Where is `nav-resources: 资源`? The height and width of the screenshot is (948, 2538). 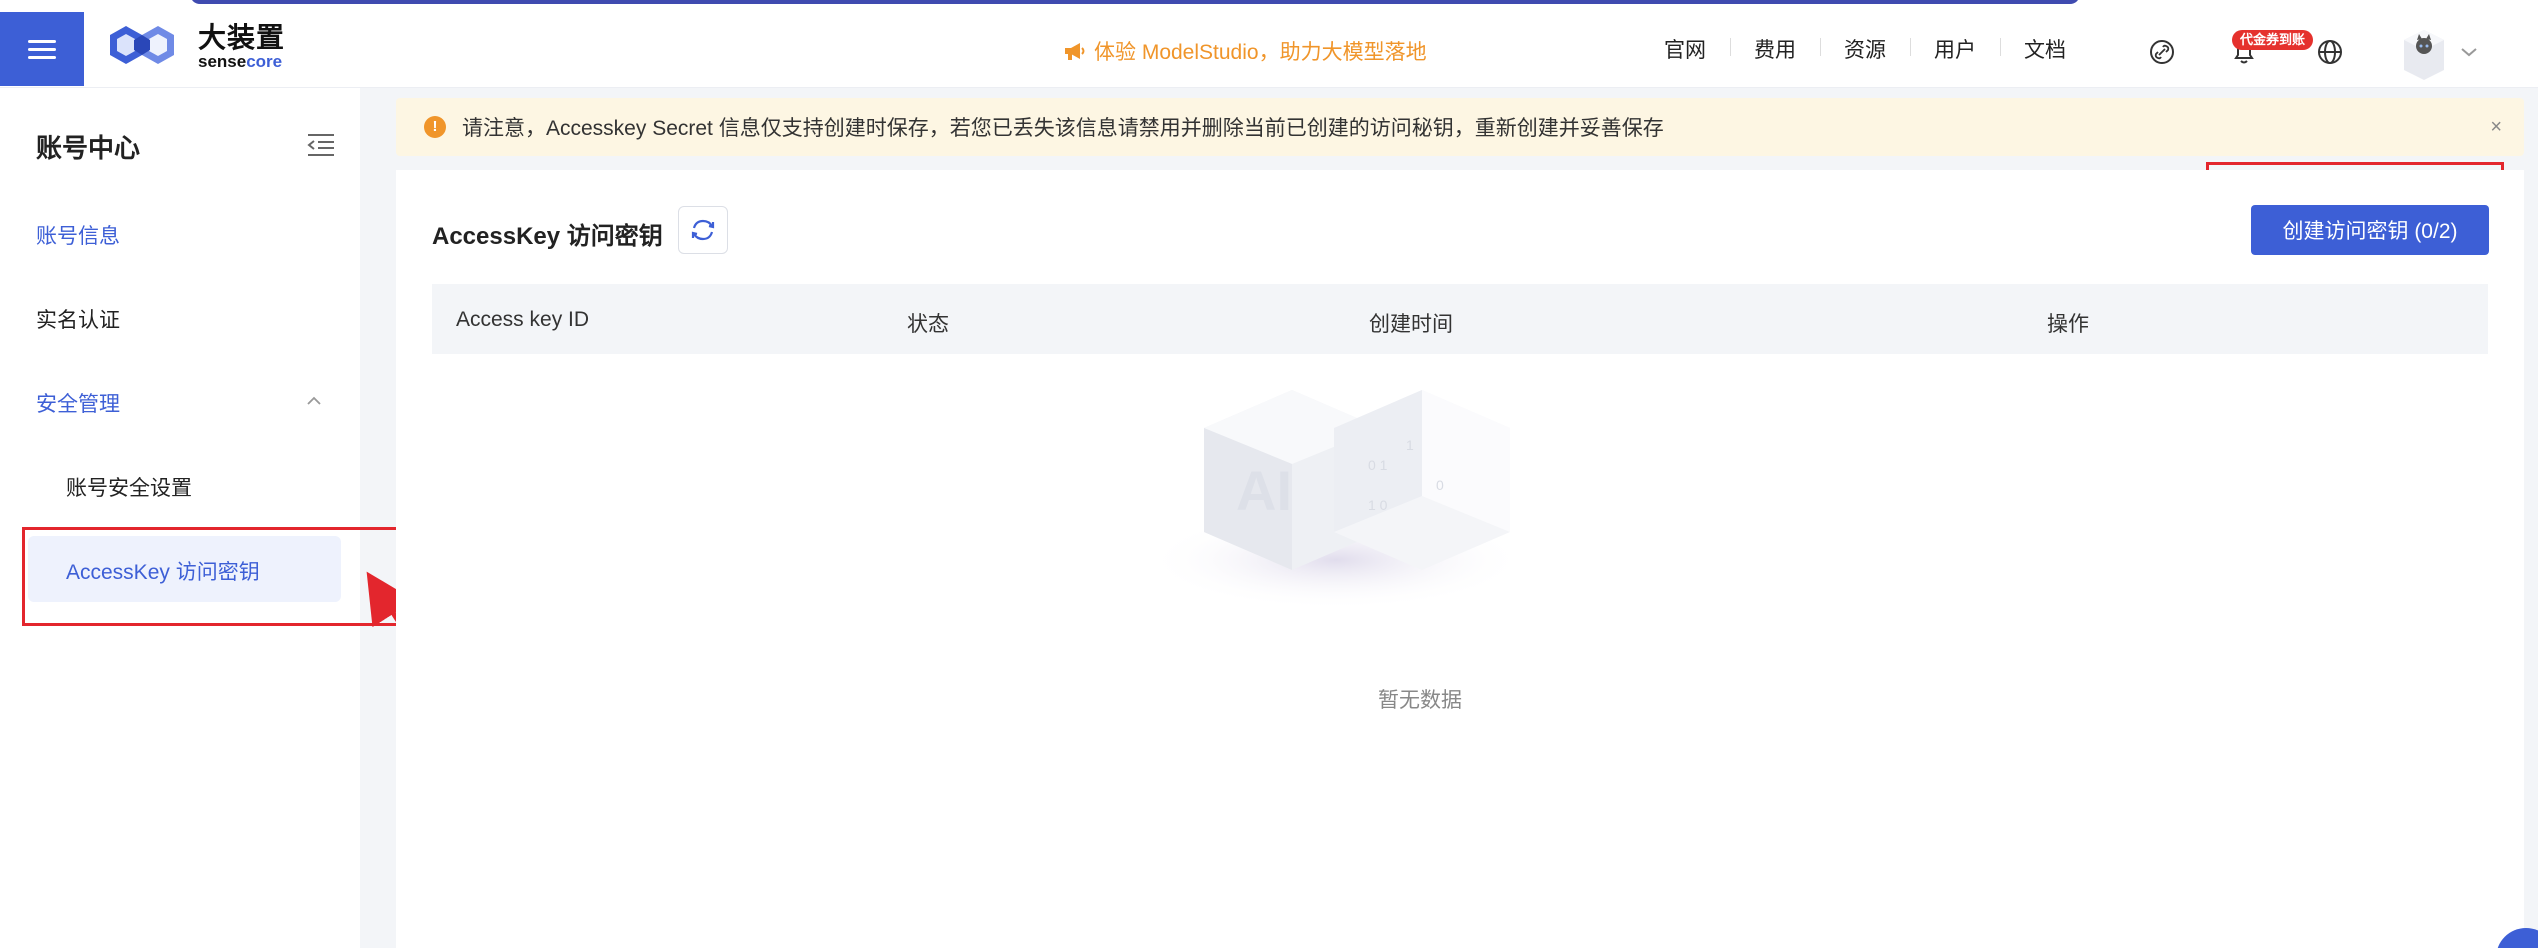 nav-resources: 资源 is located at coordinates (1865, 49).